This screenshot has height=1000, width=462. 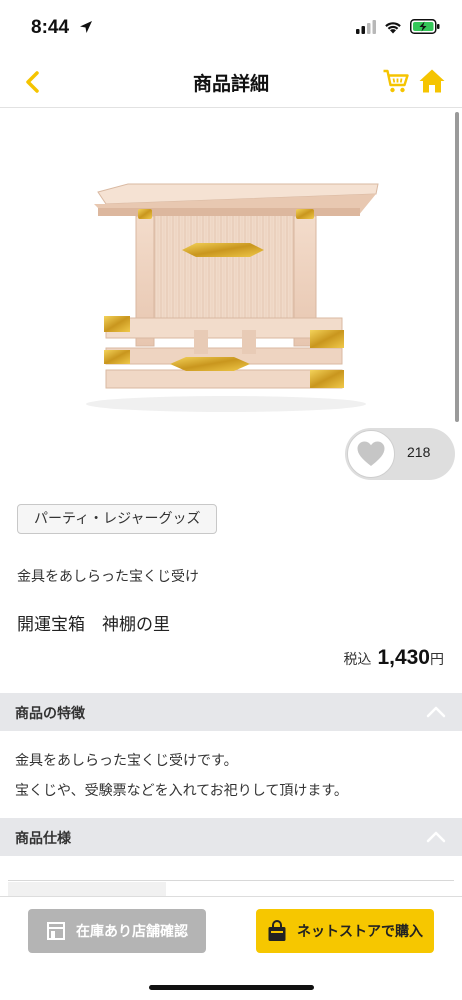 I want to click on signal-icon, so click(x=366, y=26).